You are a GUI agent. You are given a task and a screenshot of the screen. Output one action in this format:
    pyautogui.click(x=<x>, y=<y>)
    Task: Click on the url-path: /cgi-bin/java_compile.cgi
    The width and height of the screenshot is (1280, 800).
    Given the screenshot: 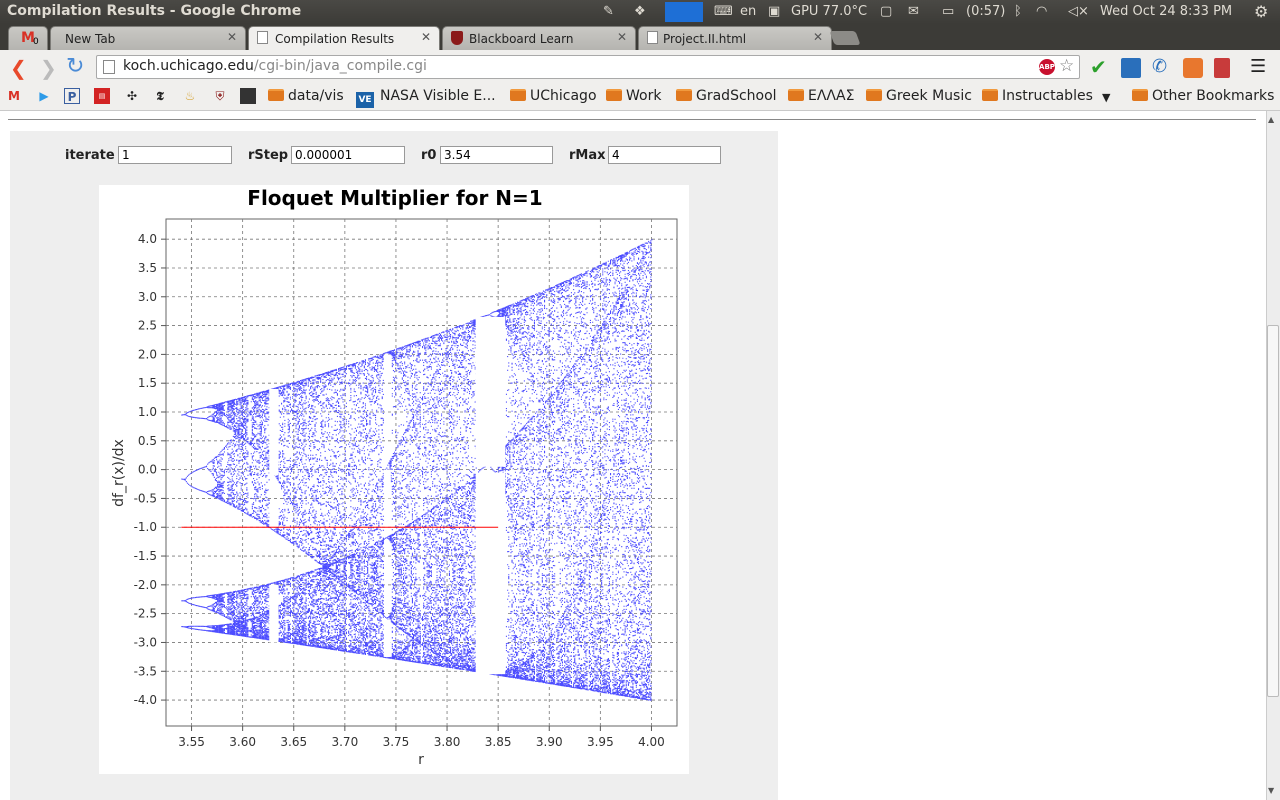 What is the action you would take?
    pyautogui.click(x=340, y=66)
    